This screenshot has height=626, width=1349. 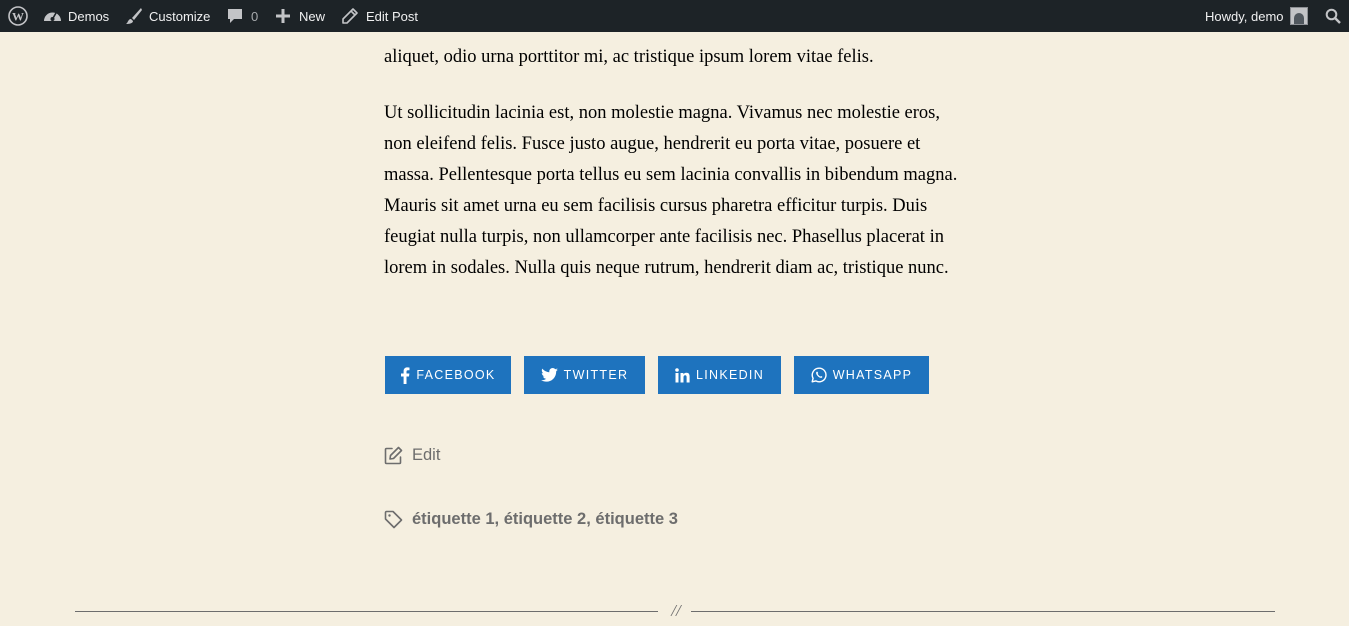 I want to click on edit-icon, so click(x=398, y=455).